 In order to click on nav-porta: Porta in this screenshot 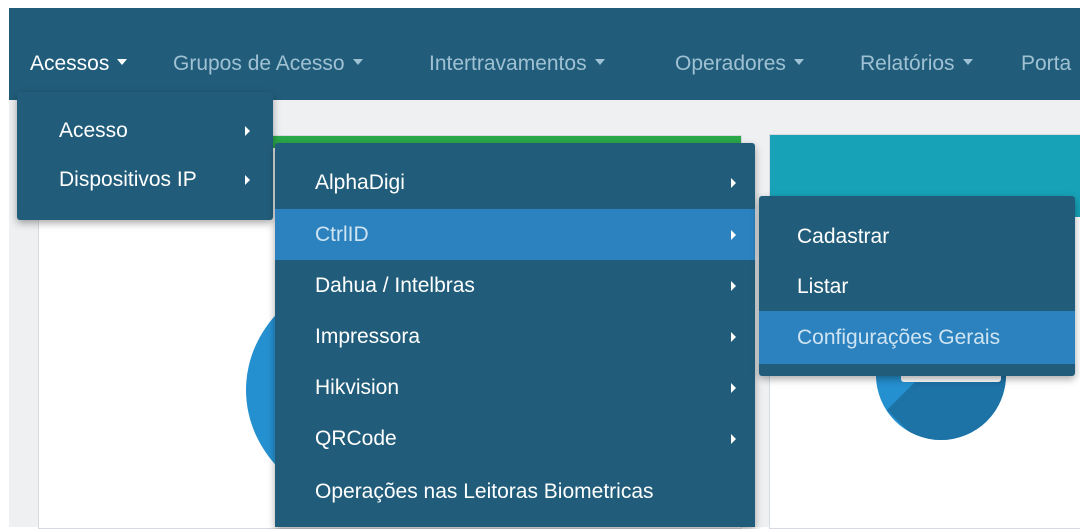, I will do `click(1046, 64)`.